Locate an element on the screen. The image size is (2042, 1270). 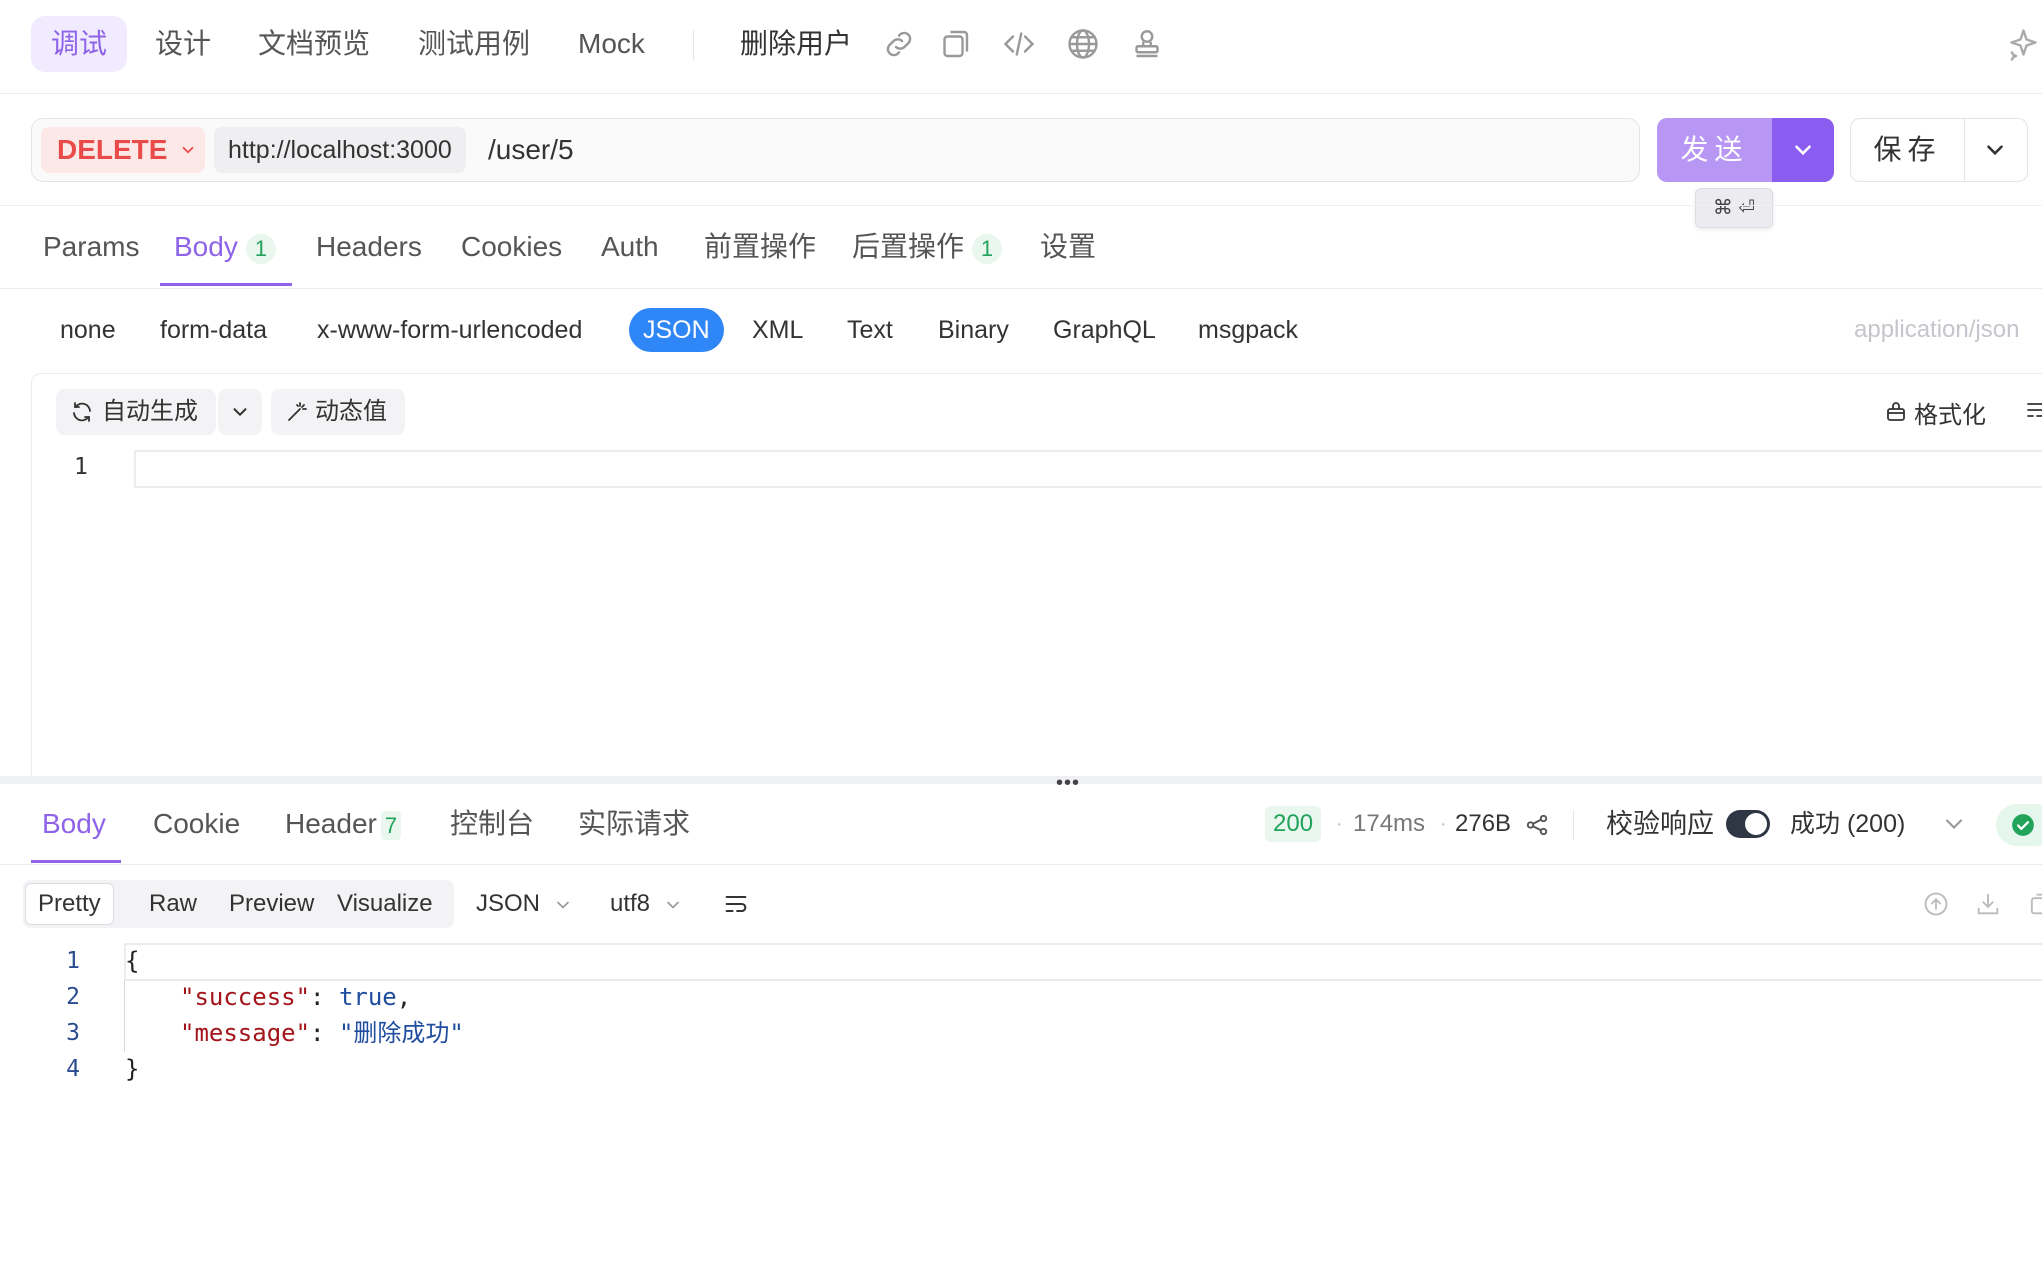
url-bar: DELETE http://localhost:3000 is located at coordinates (835, 150).